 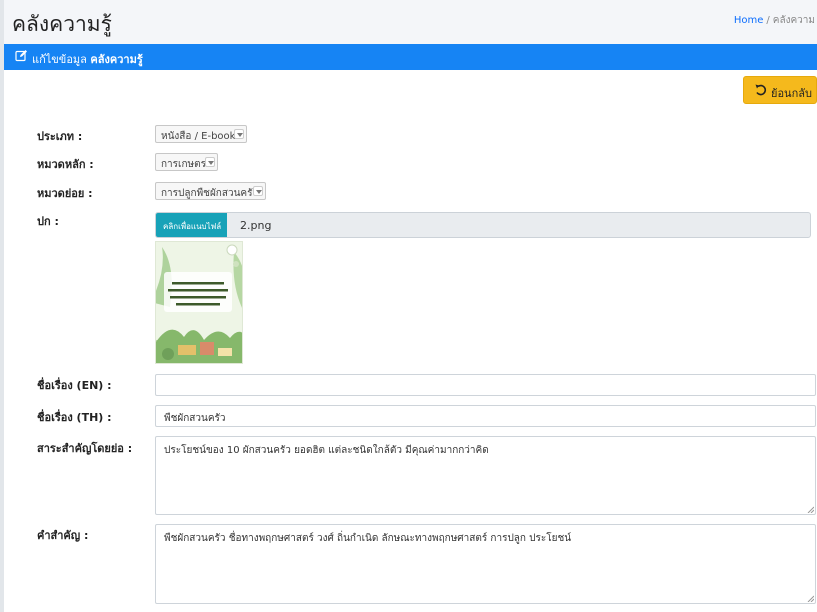 I want to click on keywords-label: คำสำคัญ :, so click(x=63, y=535).